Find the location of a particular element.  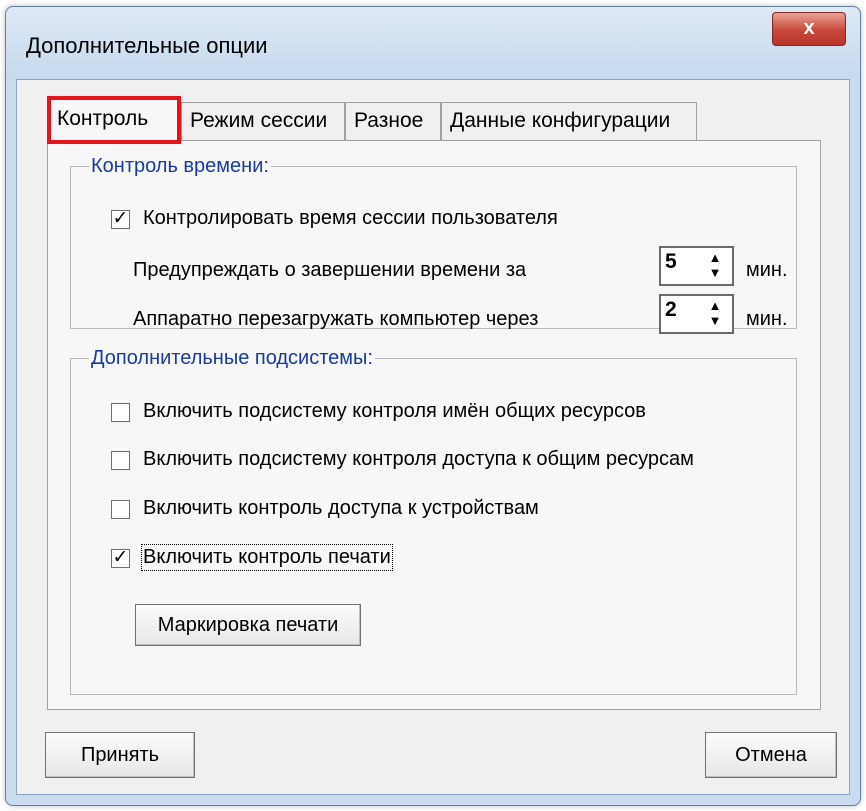

title-bar: Дополнительные опции x is located at coordinates (433, 43).